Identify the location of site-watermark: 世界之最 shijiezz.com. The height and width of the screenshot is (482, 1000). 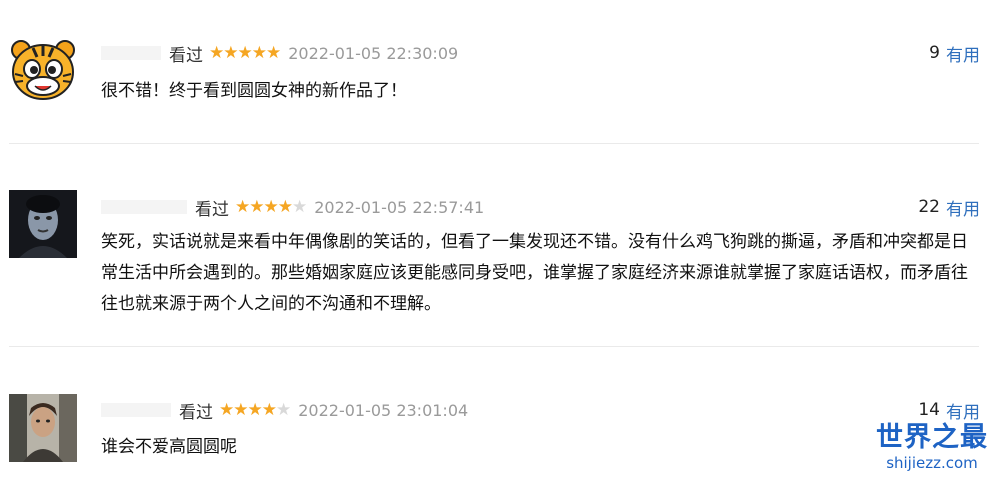
(932, 447).